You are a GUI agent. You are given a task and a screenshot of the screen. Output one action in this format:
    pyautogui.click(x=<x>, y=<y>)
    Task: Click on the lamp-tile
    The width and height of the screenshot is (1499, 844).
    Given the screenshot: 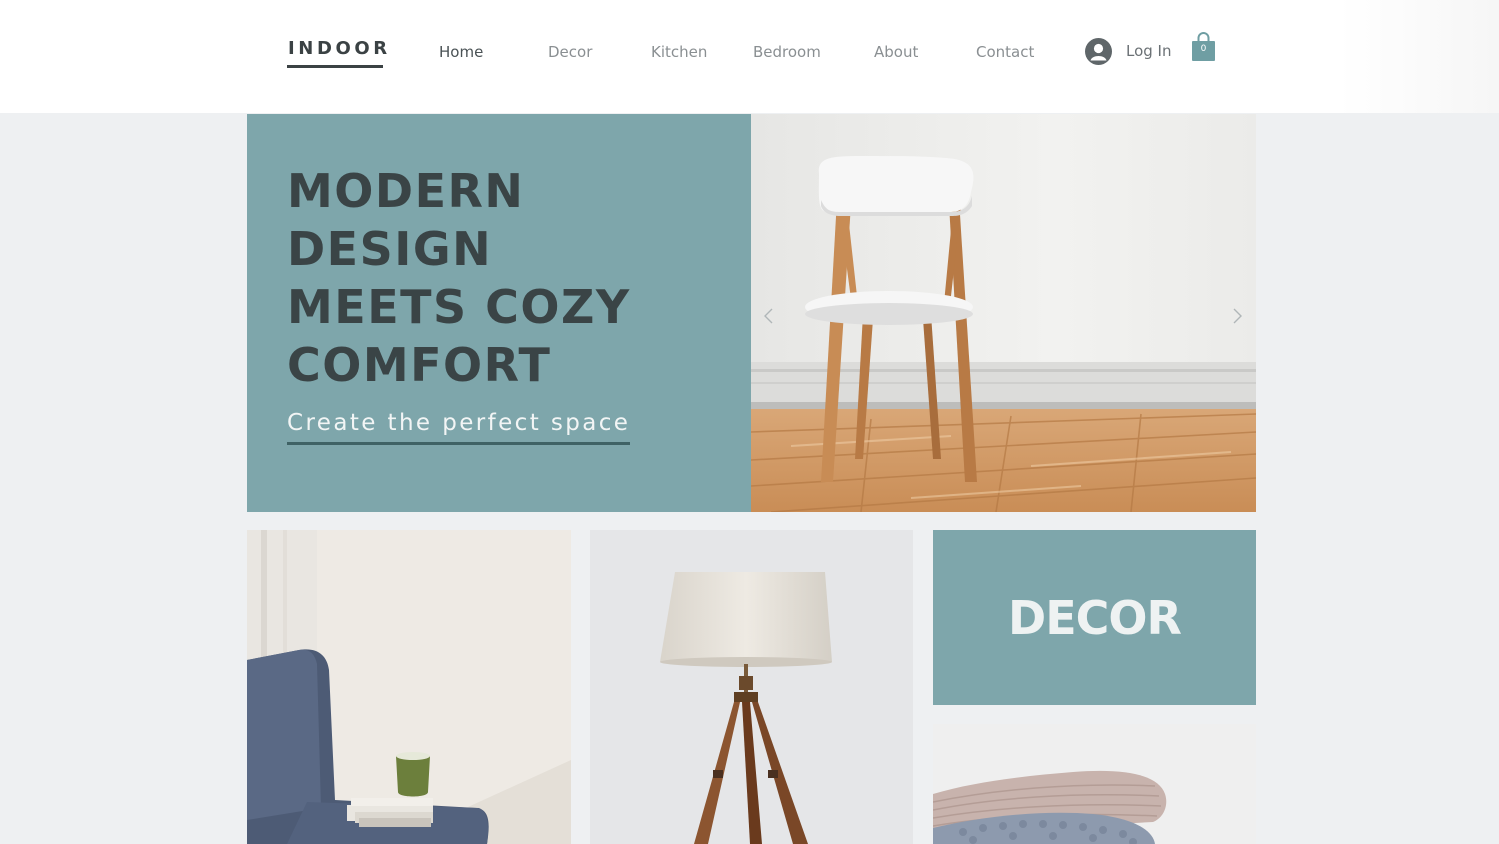 What is the action you would take?
    pyautogui.click(x=751, y=687)
    